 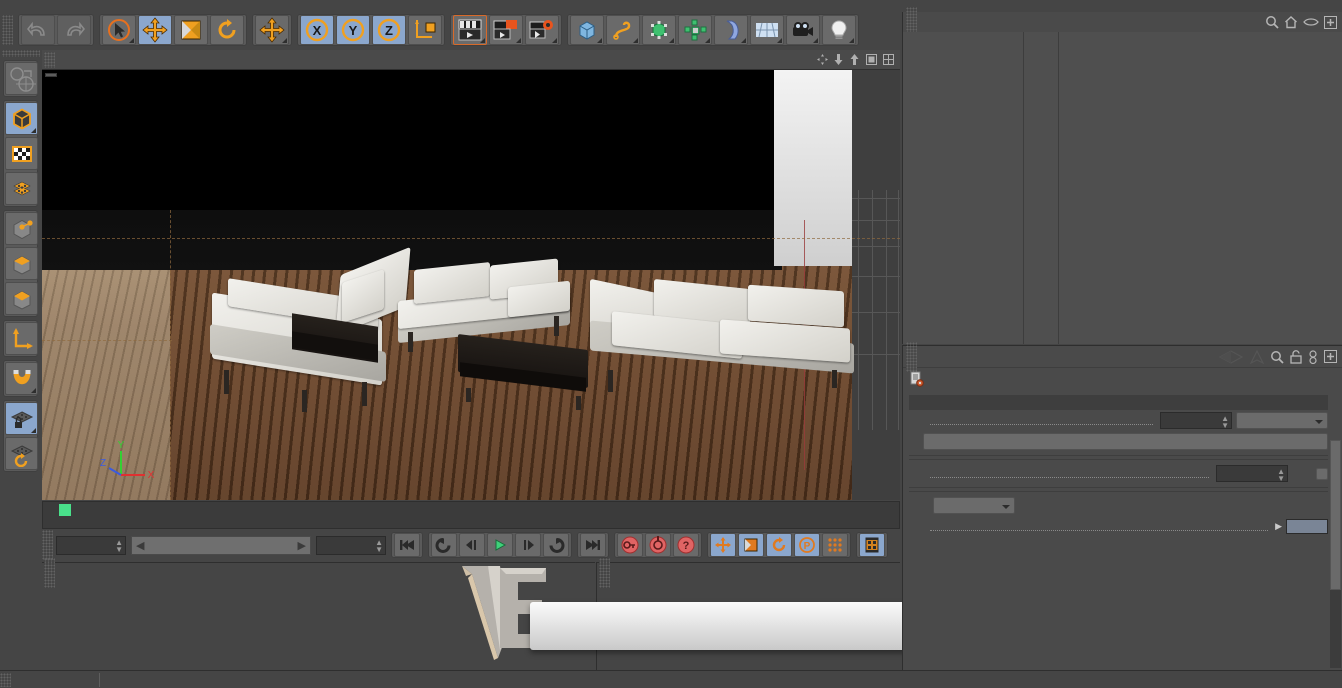 I want to click on lock-icon, so click(x=1296, y=356).